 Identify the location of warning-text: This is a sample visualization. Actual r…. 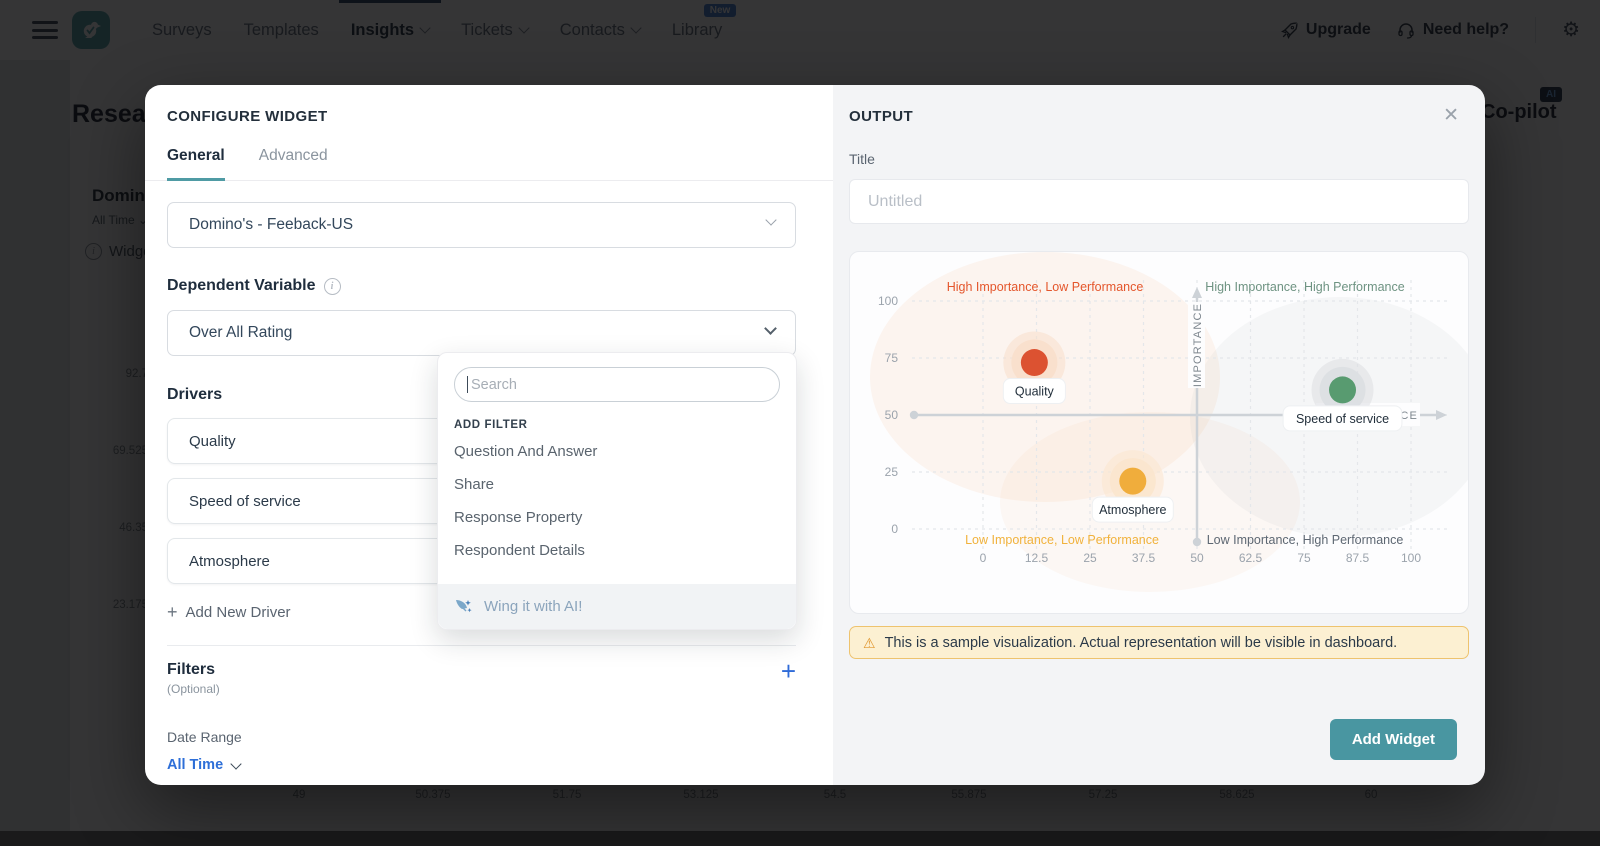
(1141, 642).